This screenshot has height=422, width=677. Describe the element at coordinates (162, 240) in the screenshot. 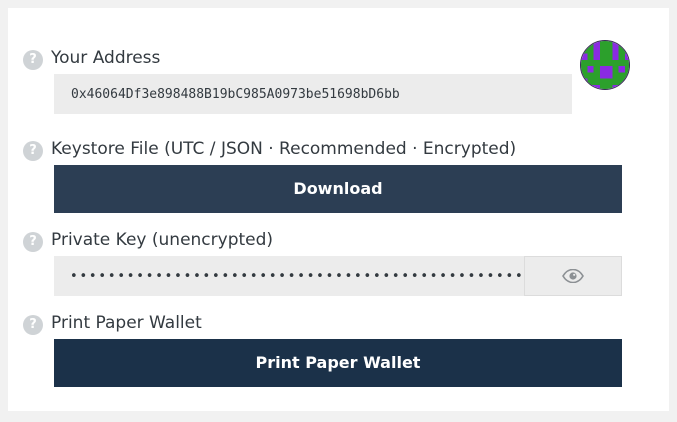

I see `private-key-label: Private Key (unencrypted)` at that location.